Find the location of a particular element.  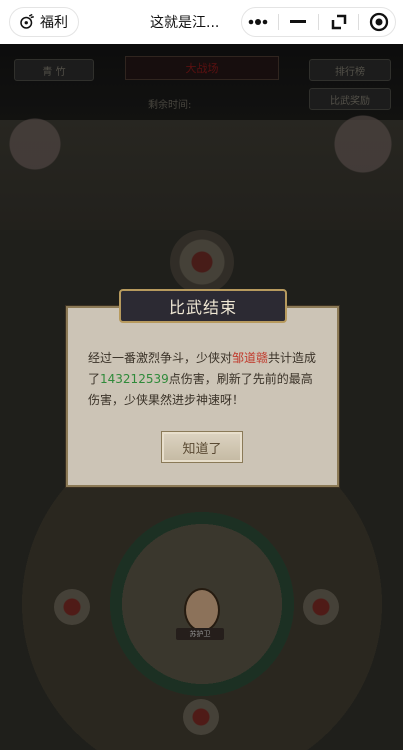

float-window-button is located at coordinates (339, 22).